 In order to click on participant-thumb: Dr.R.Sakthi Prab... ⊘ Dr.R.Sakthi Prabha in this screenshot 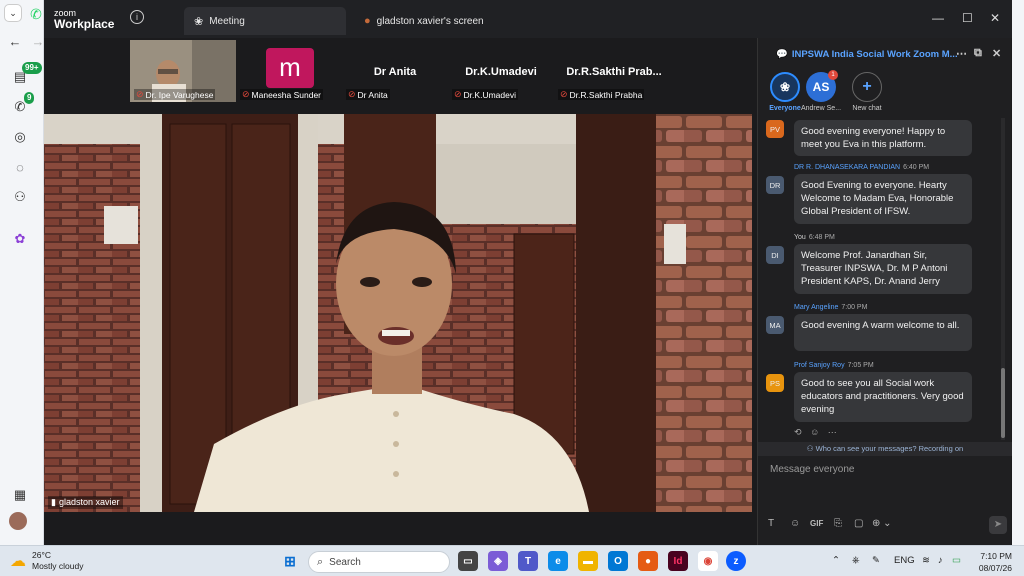, I will do `click(614, 71)`.